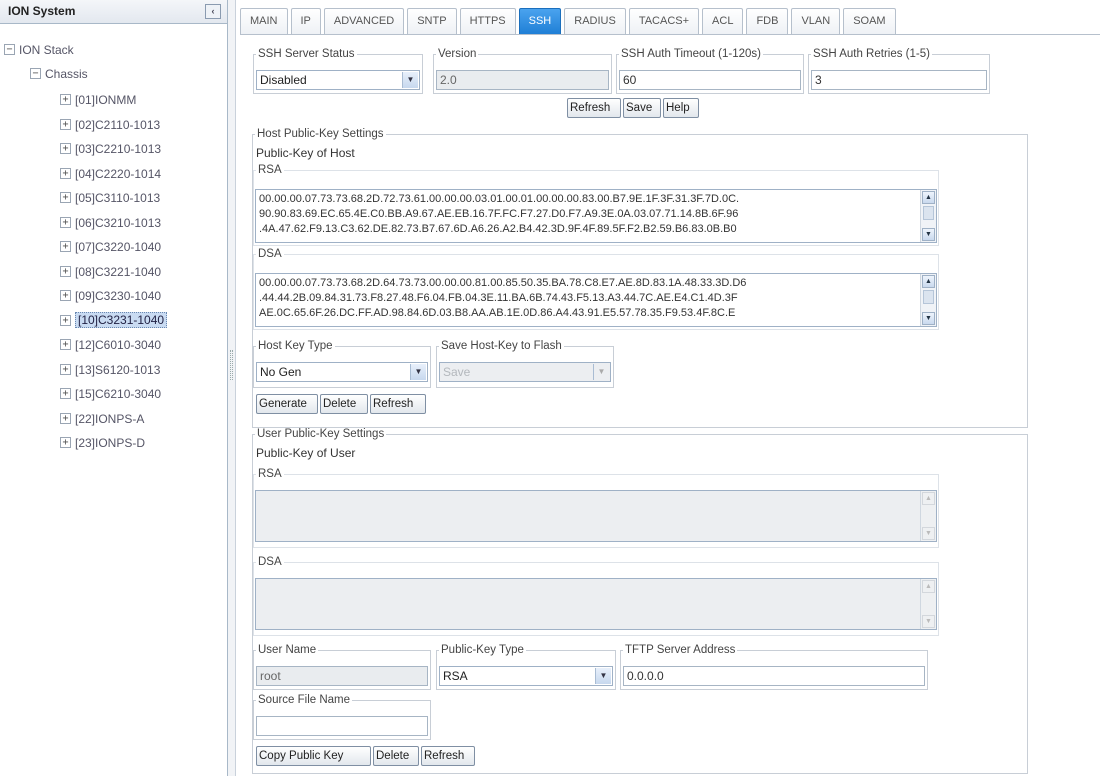 The width and height of the screenshot is (1102, 776). What do you see at coordinates (596, 516) in the screenshot?
I see `user-rsa-key-textarea: ▲ ▼` at bounding box center [596, 516].